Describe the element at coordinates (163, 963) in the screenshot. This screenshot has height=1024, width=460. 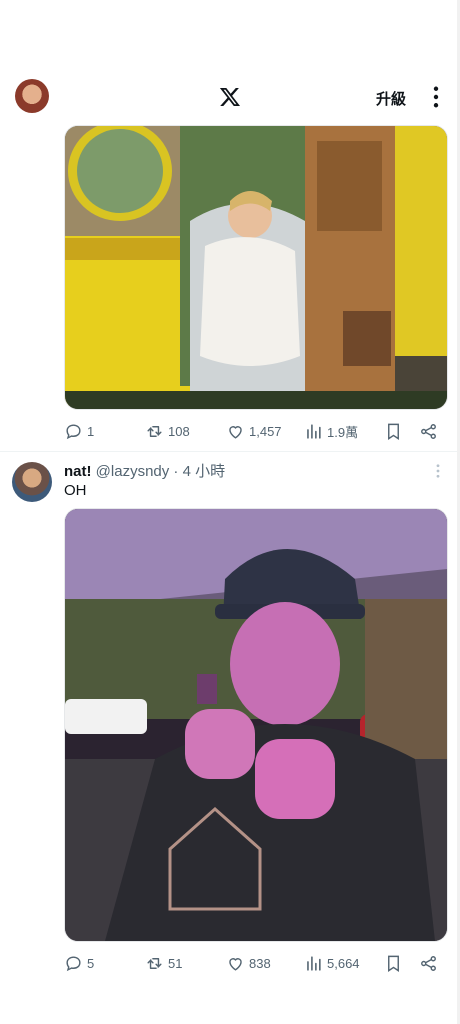
I see `repost-button-2: 51` at that location.